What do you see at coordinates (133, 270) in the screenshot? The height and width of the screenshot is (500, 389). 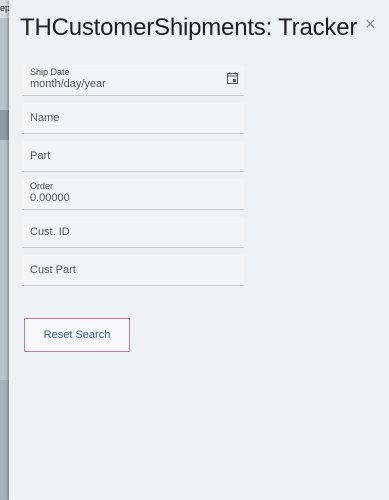 I see `cust-part-field: Cust Part` at bounding box center [133, 270].